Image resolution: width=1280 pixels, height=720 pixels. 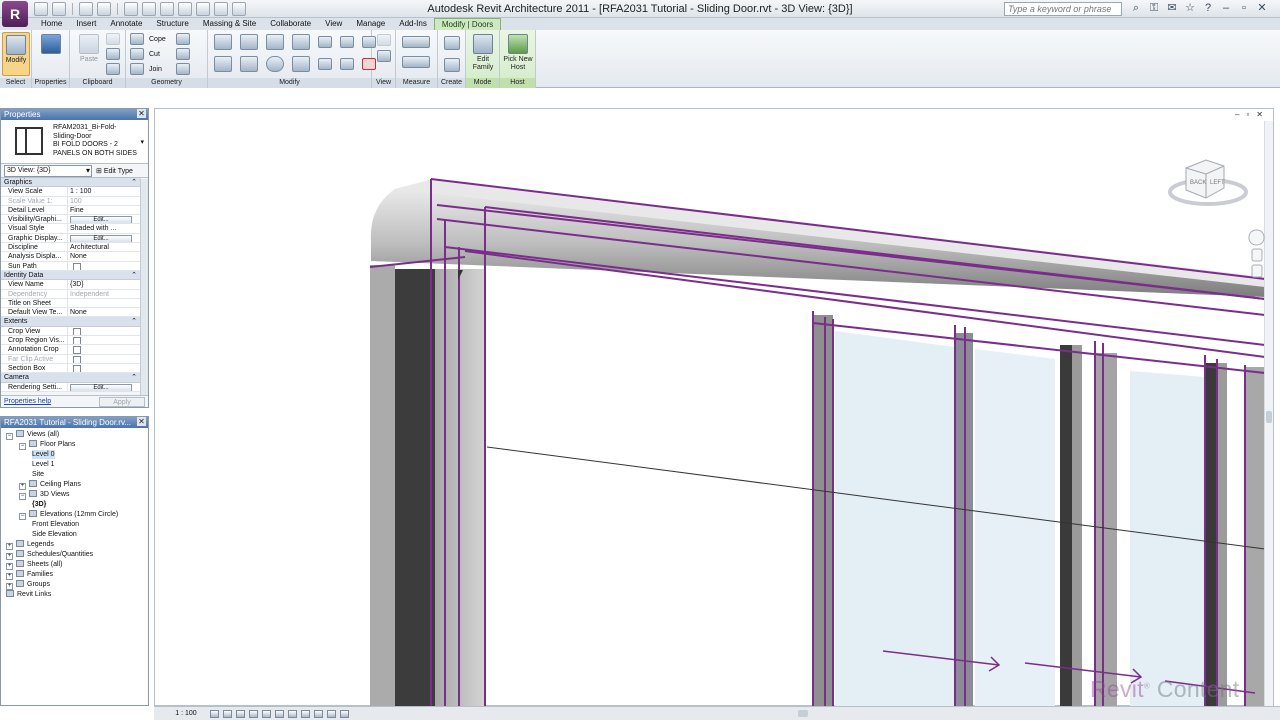 What do you see at coordinates (144, 287) in the screenshot?
I see `properties-scrollbar` at bounding box center [144, 287].